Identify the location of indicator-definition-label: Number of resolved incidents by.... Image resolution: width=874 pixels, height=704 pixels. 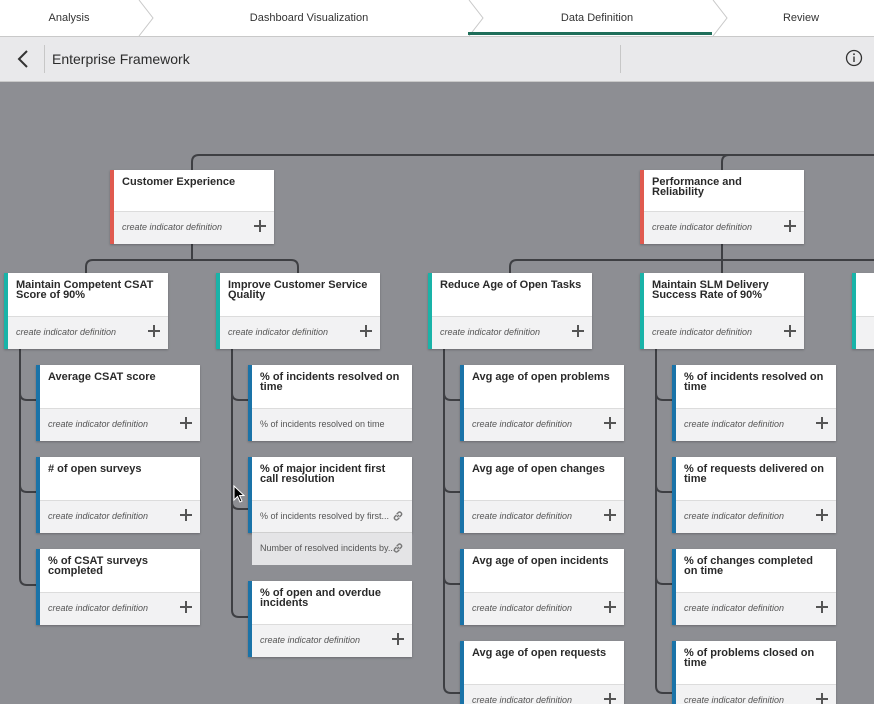
(327, 548).